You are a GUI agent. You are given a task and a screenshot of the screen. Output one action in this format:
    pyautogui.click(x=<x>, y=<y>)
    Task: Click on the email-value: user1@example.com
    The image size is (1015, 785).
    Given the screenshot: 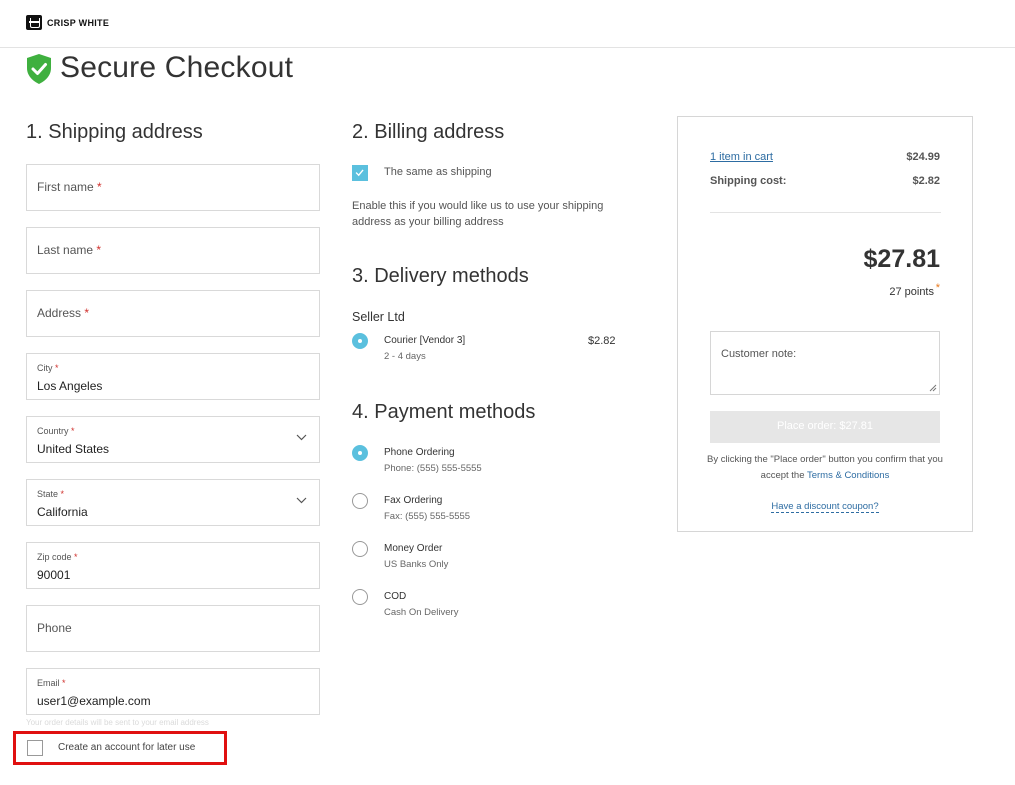 What is the action you would take?
    pyautogui.click(x=94, y=701)
    